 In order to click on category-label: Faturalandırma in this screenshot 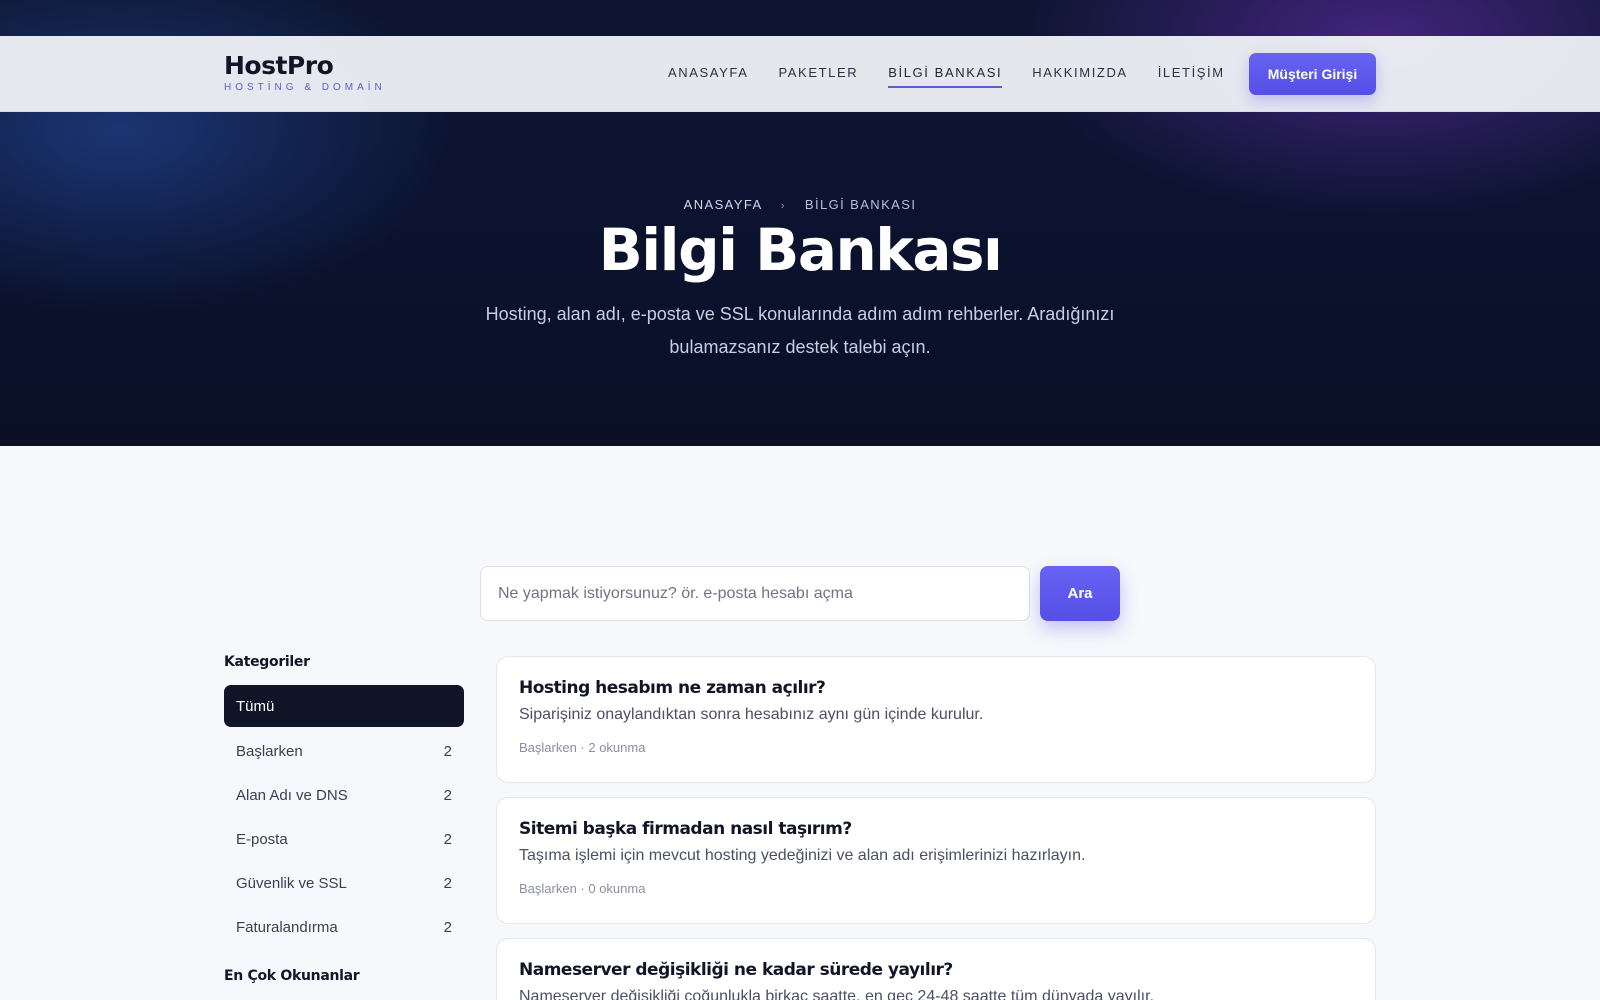, I will do `click(287, 927)`.